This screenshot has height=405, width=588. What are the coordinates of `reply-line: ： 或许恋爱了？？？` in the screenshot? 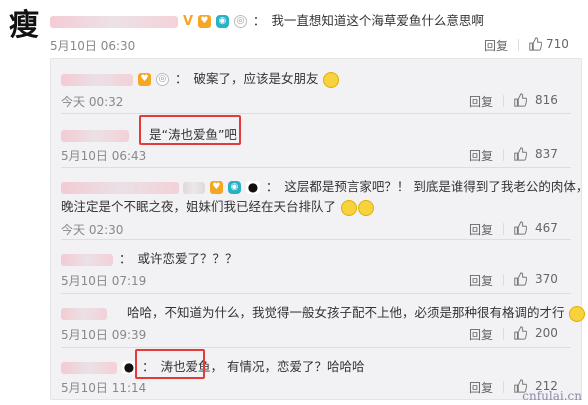 It's located at (149, 257).